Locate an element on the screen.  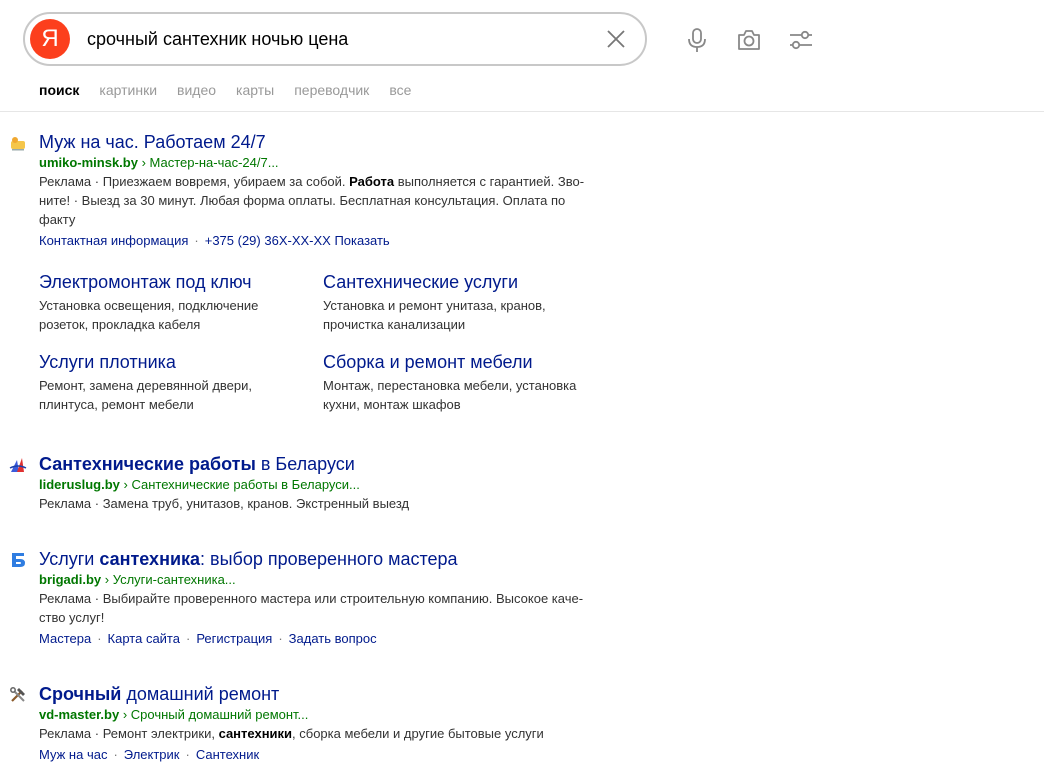
link-masters: Мастера is located at coordinates (65, 638).